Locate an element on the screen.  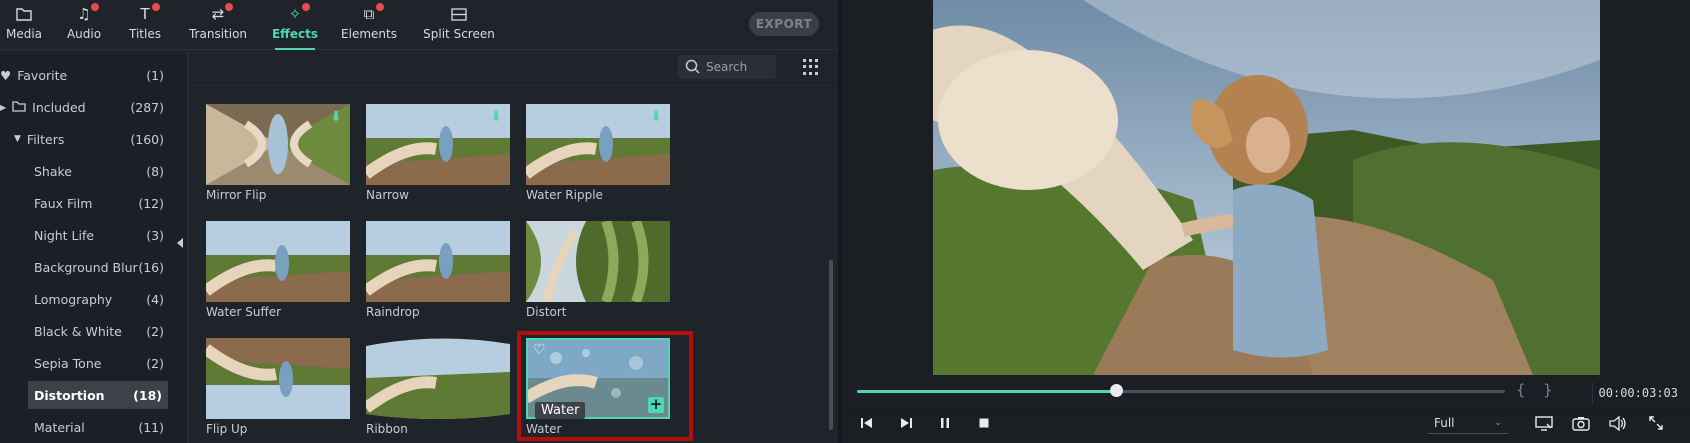
effect-label: Water Ripple is located at coordinates (564, 195).